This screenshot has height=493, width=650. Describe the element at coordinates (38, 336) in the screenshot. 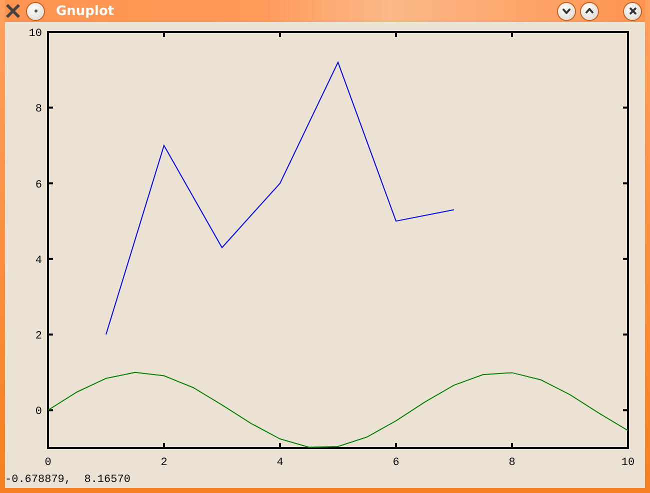

I see `y-tick-label: 2` at that location.